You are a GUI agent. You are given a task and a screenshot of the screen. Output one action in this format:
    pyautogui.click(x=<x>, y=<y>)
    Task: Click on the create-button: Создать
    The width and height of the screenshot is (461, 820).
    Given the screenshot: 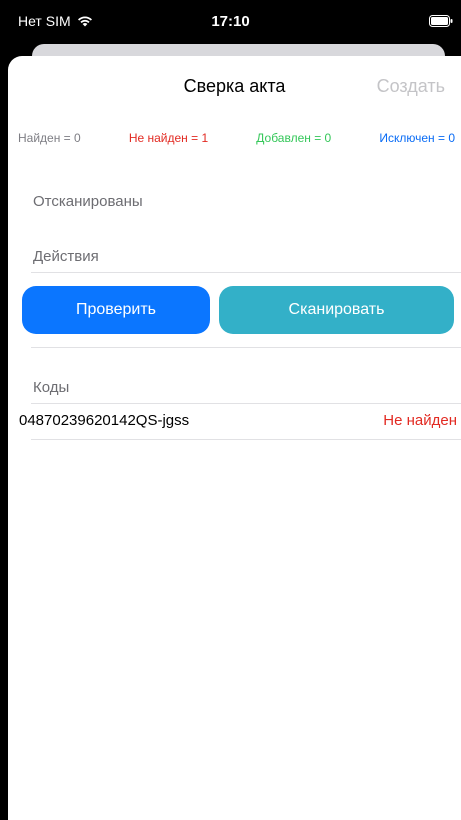 What is the action you would take?
    pyautogui.click(x=411, y=86)
    